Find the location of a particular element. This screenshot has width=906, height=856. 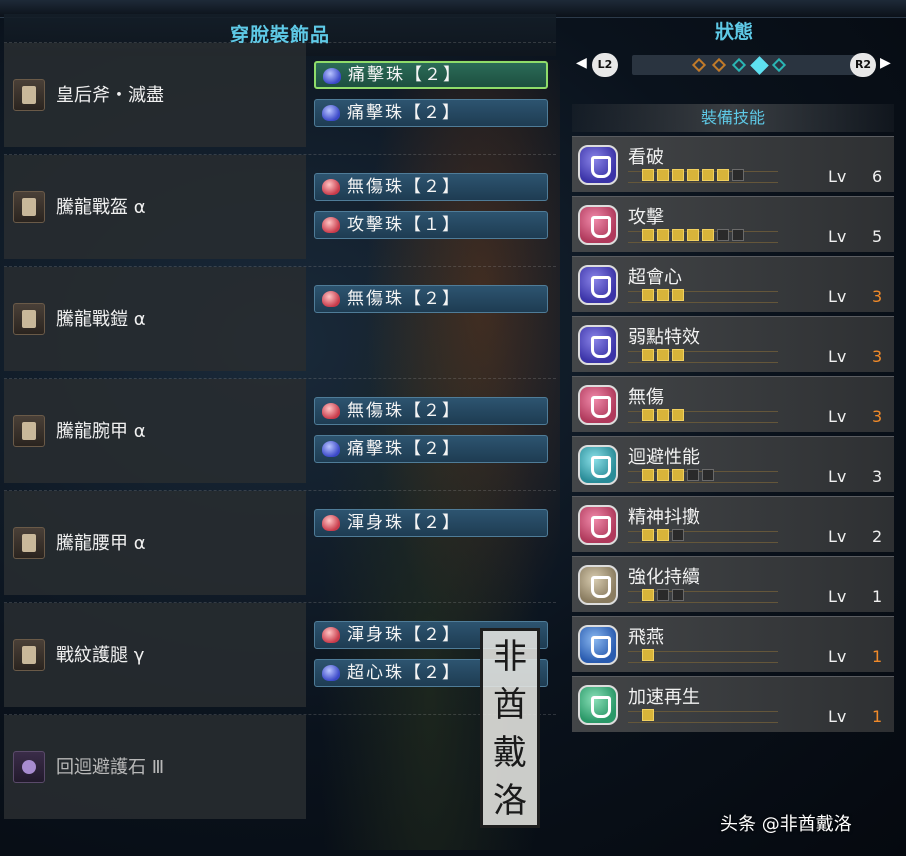

equipment-row: 騰龍腕甲 α 無傷珠【２】 痛擊珠【２】 is located at coordinates (280, 430).